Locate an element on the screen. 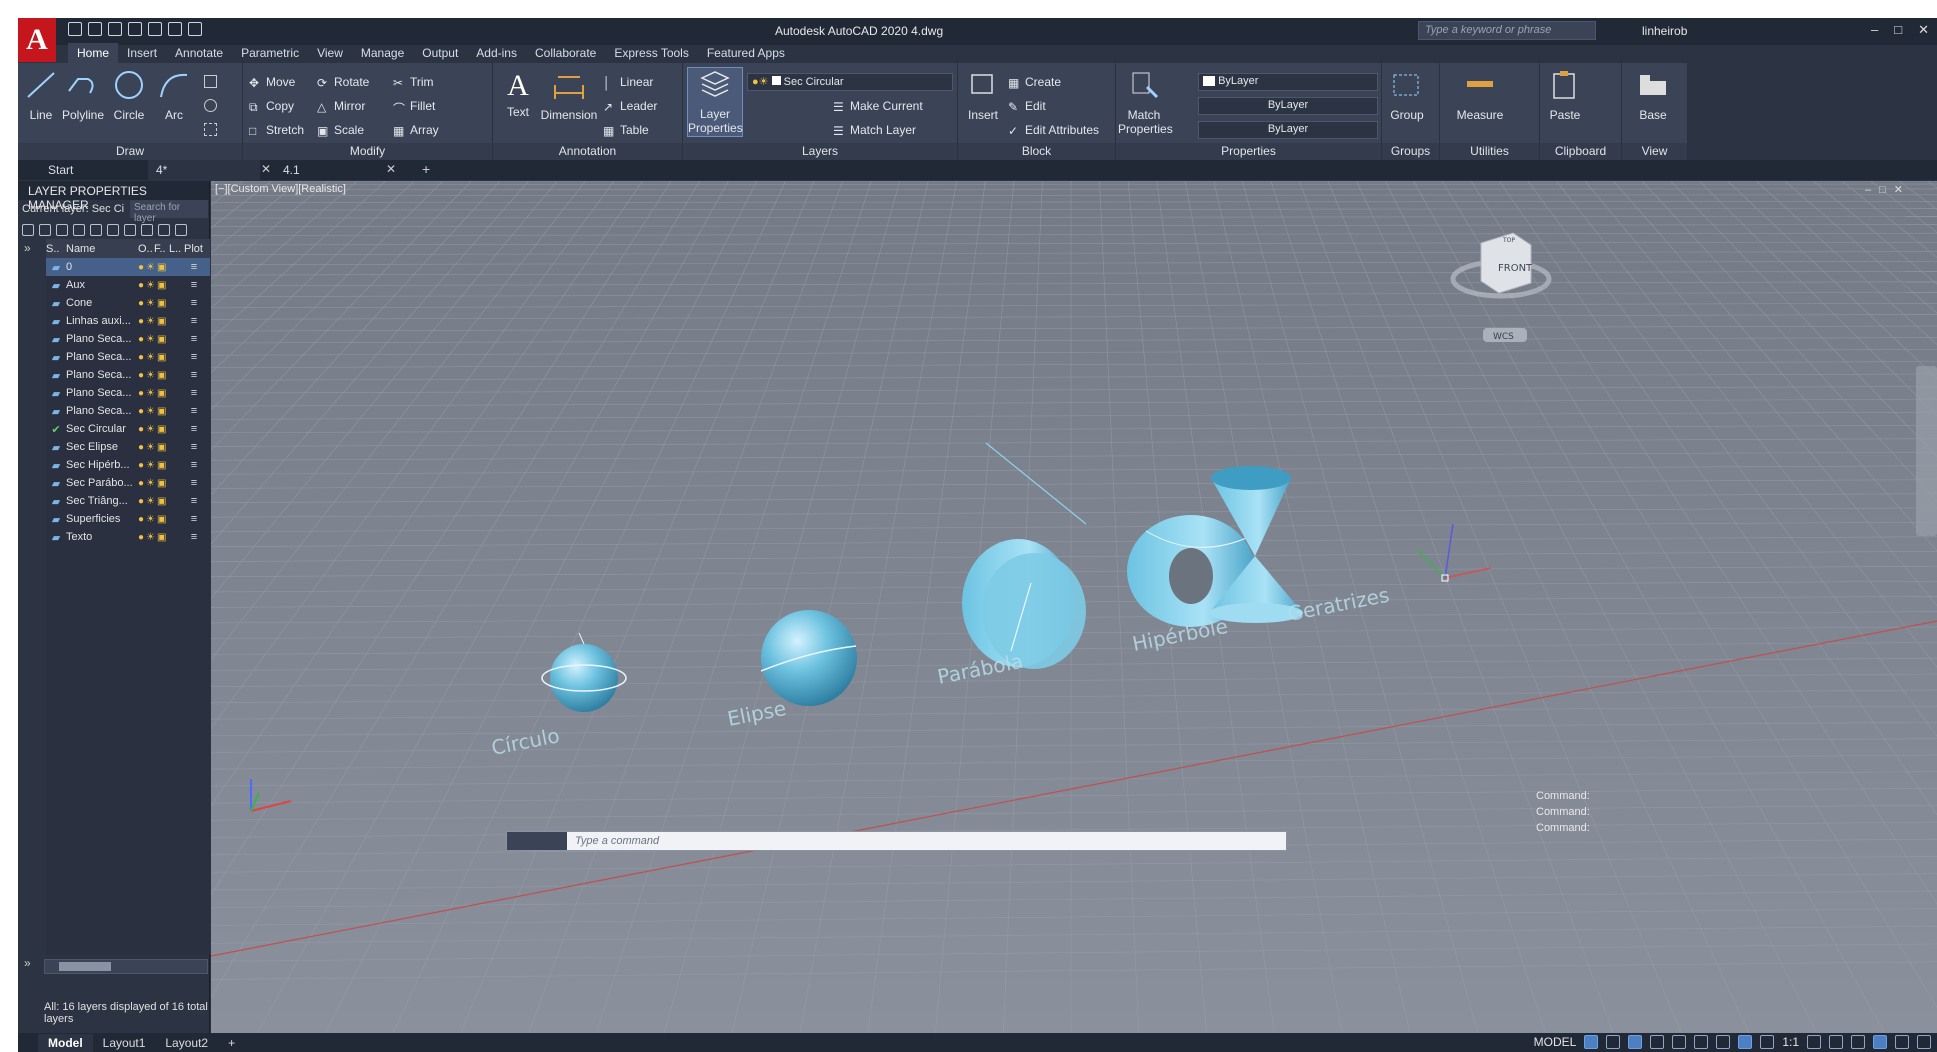 The height and width of the screenshot is (1052, 1937). gear-icon is located at coordinates (181, 230).